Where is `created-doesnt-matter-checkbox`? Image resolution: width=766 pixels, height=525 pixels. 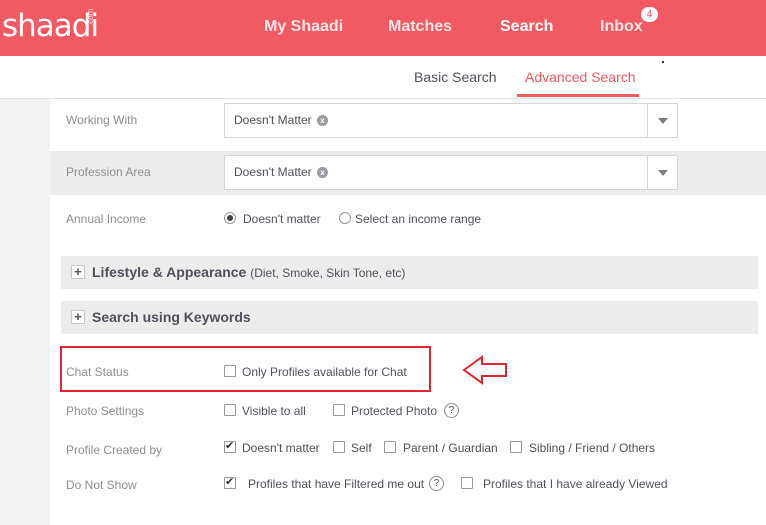 created-doesnt-matter-checkbox is located at coordinates (230, 446).